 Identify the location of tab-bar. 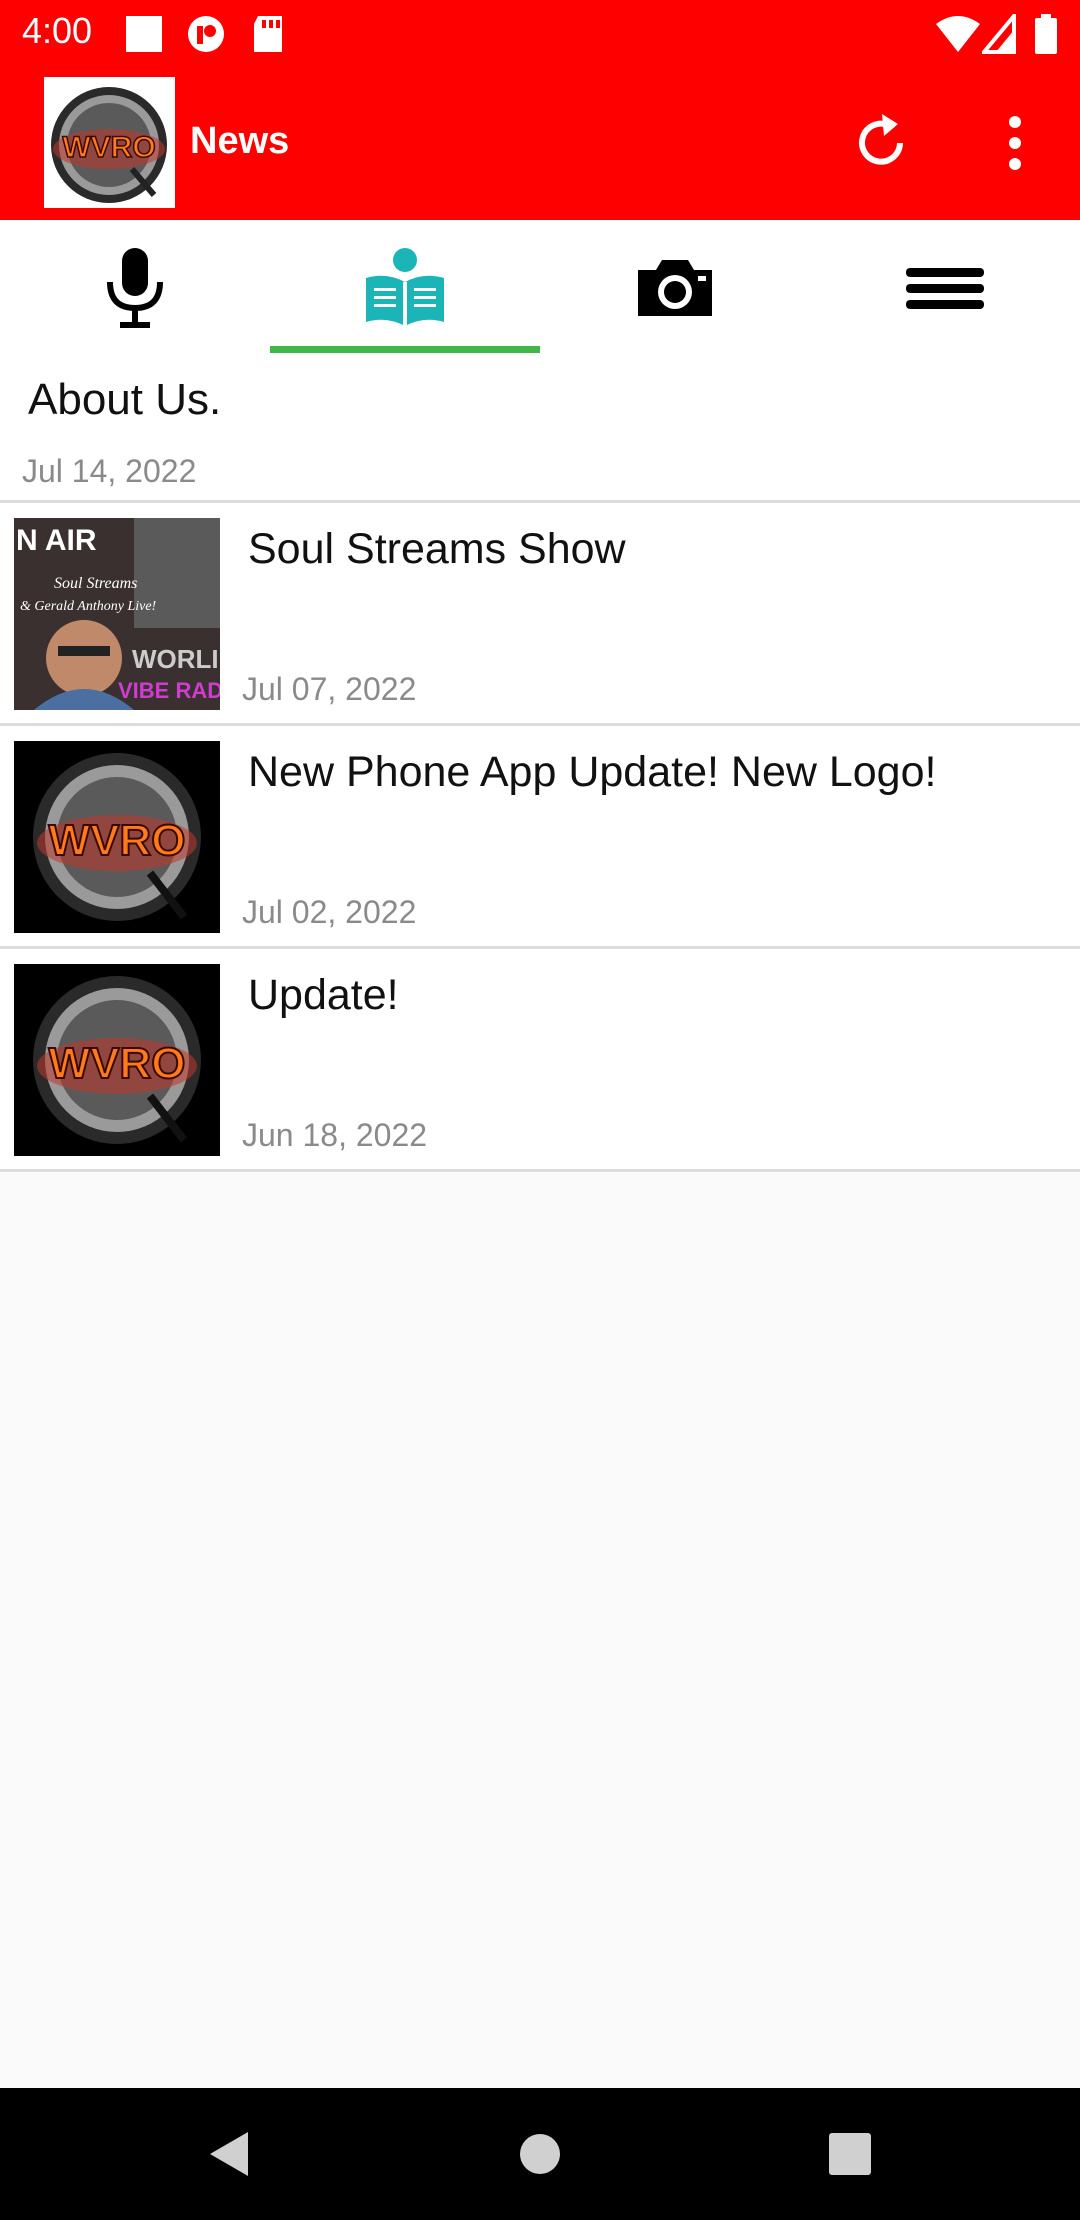
(540, 287).